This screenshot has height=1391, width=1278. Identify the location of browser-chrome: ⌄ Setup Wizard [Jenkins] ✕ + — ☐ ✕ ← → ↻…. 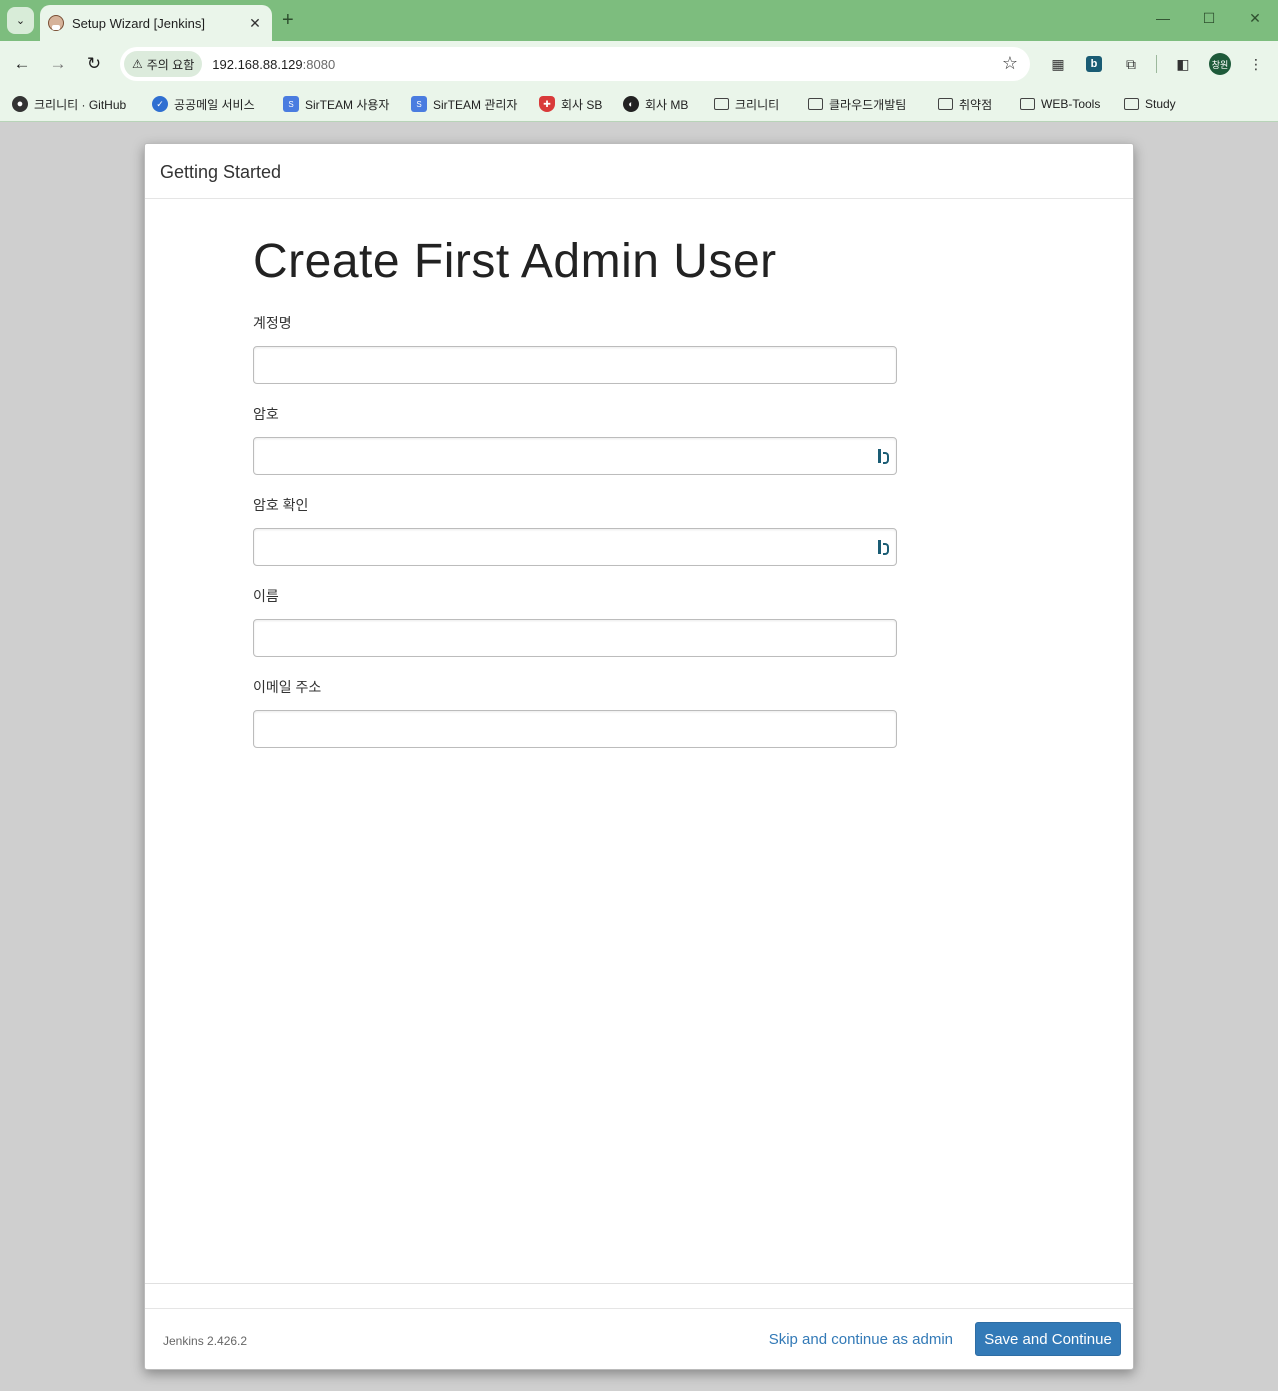
(639, 61).